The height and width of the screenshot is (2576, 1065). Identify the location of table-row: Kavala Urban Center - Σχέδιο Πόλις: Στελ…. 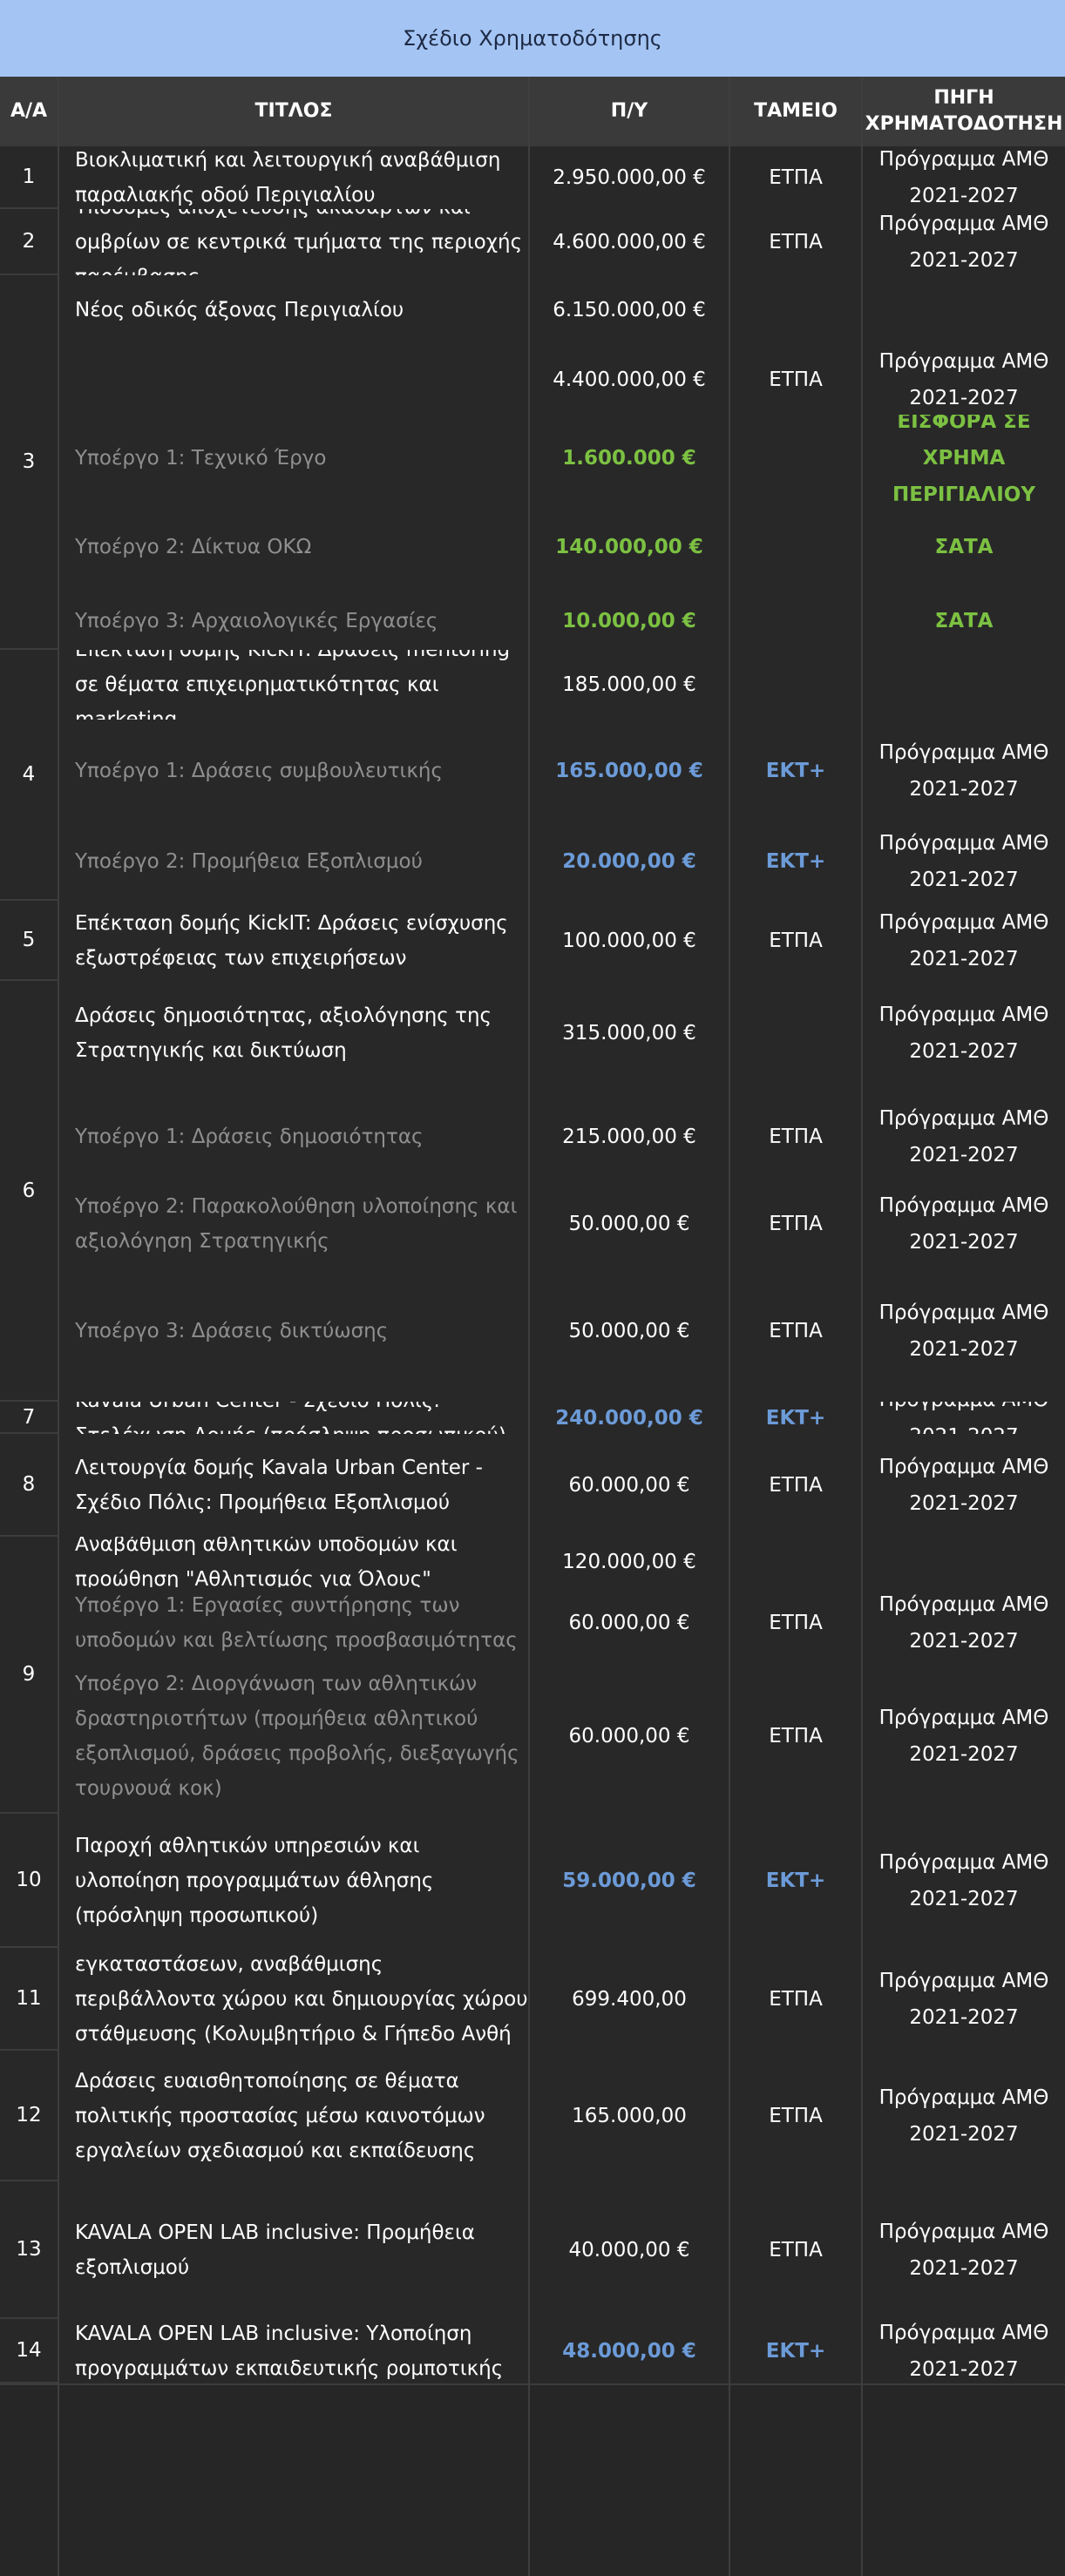
(532, 1419).